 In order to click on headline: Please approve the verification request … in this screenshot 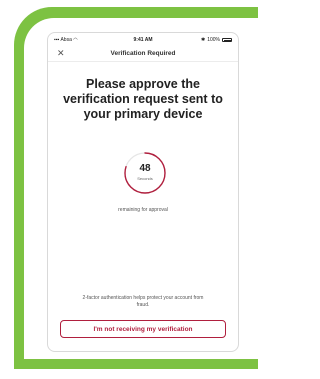, I will do `click(143, 99)`.